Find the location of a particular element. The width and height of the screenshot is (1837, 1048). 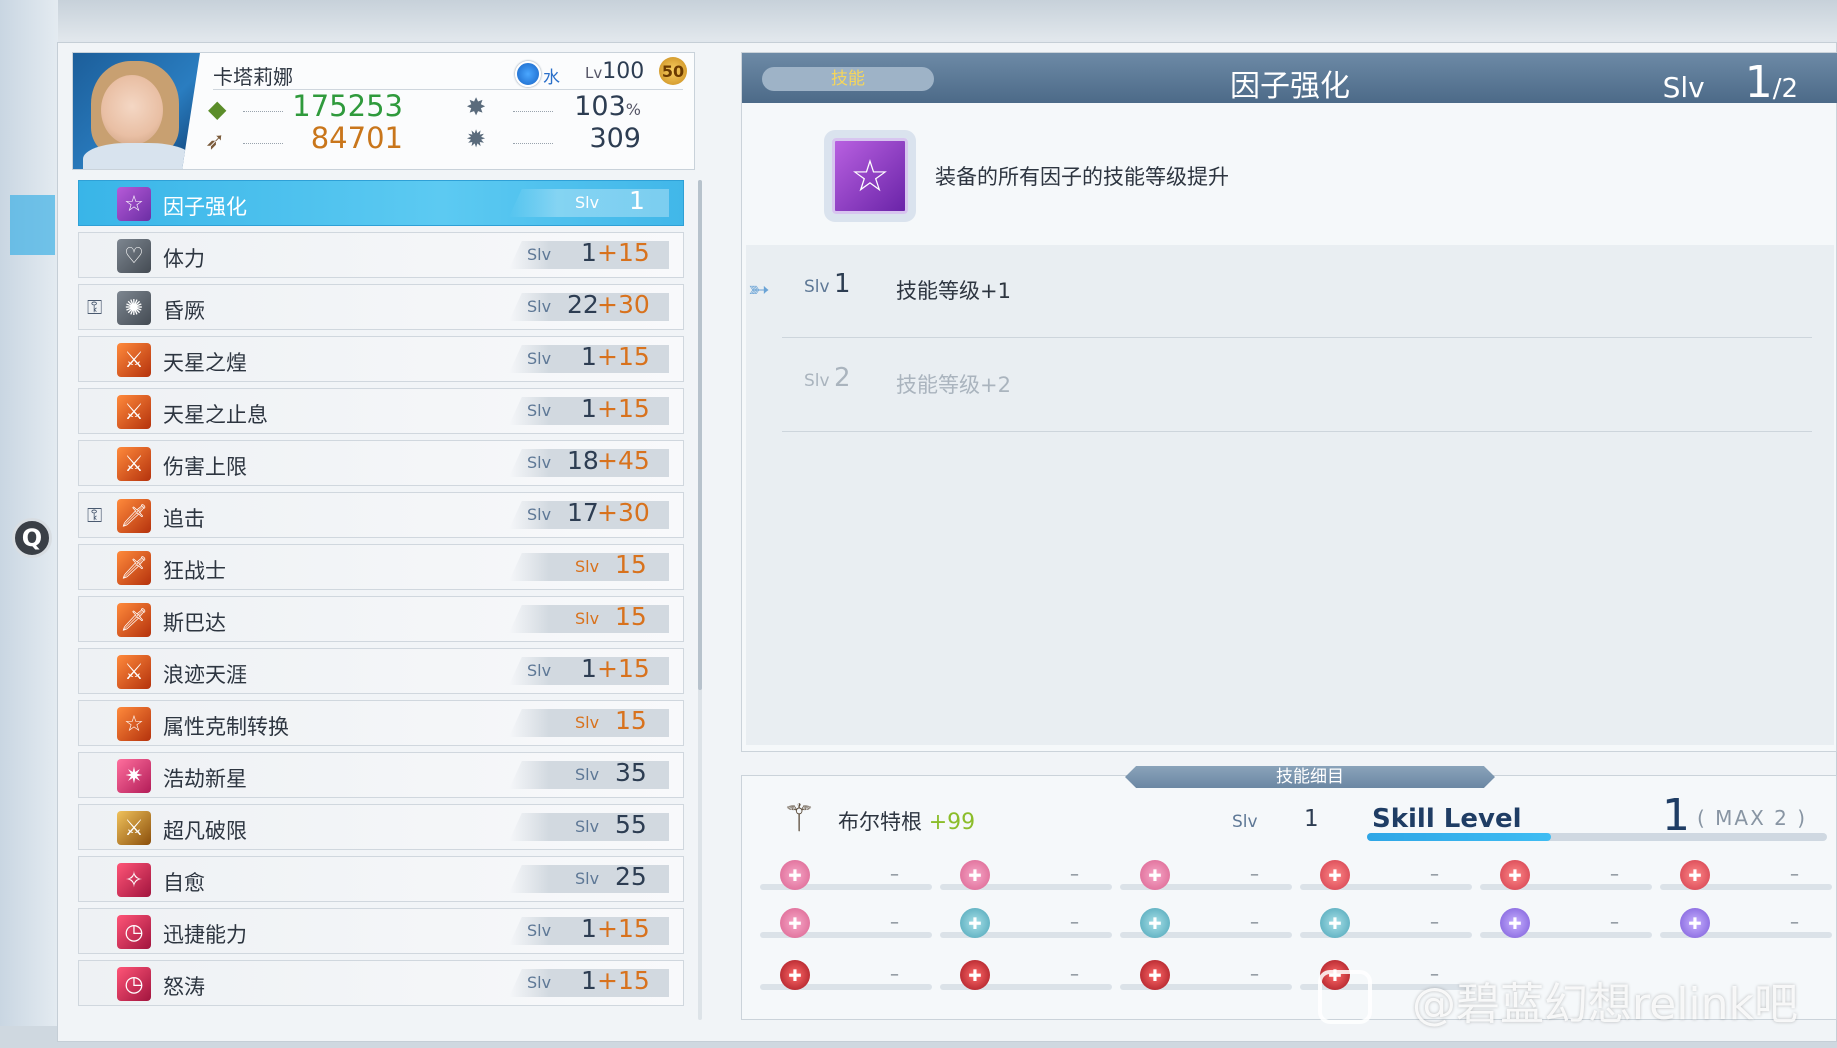

skill-row: ◷ 迅捷能力 Slv 1 +15 is located at coordinates (381, 931).